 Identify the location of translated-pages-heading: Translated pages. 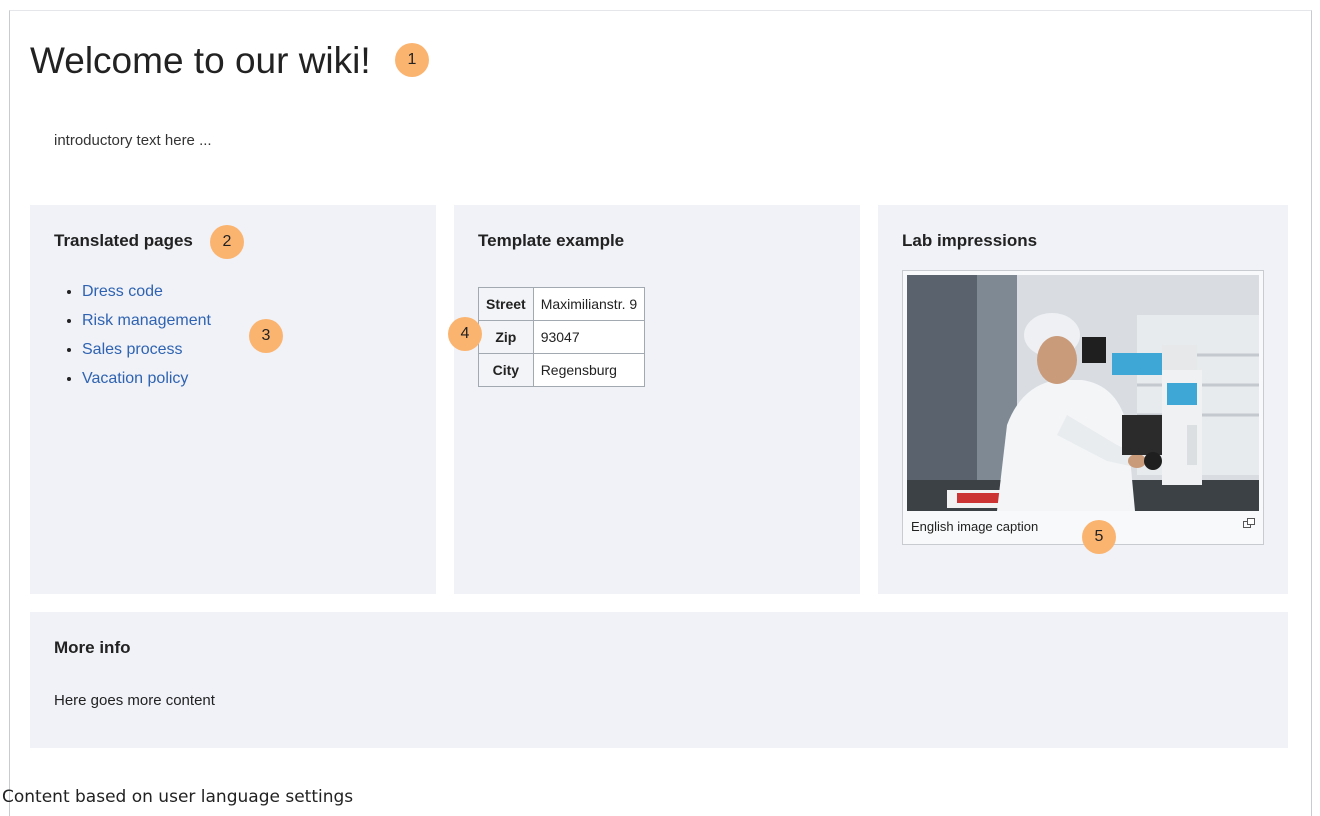
(123, 240).